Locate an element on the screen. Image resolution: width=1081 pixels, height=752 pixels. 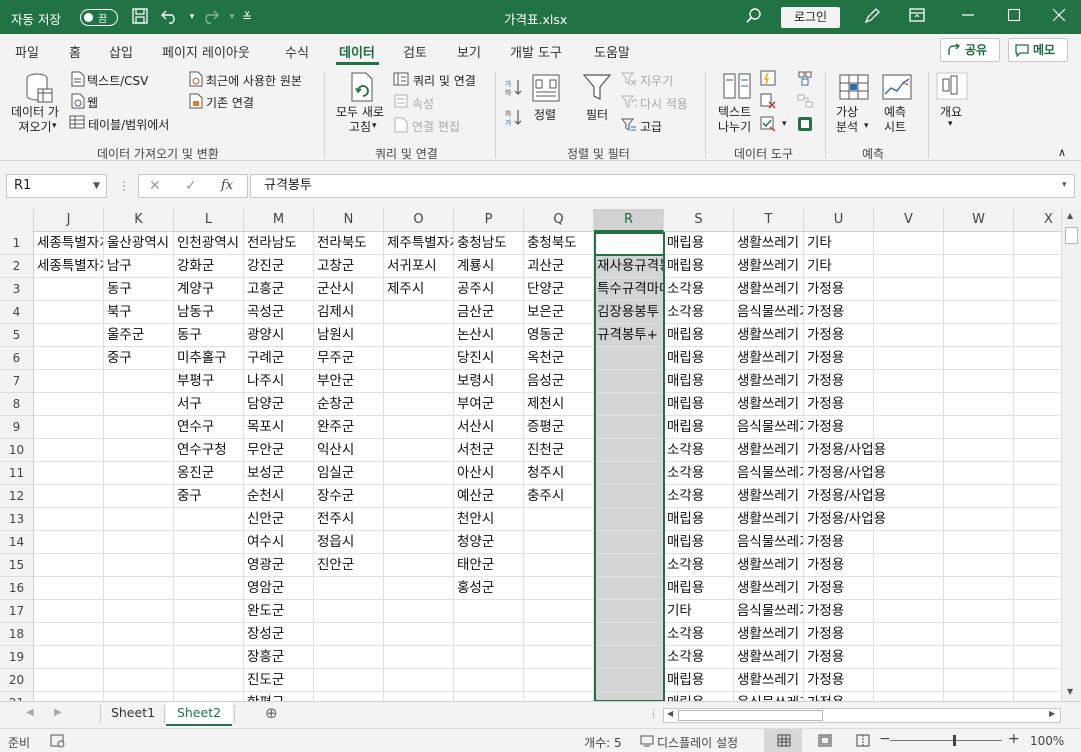
cell-k1: 울산광역시 is located at coordinates (138, 243).